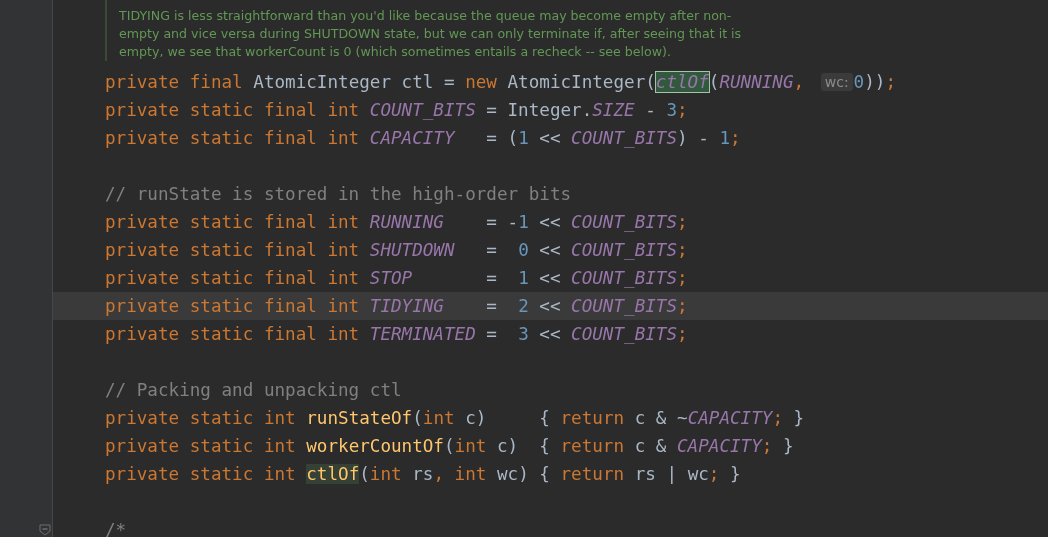 This screenshot has height=537, width=1048. I want to click on fold-icon, so click(45, 530).